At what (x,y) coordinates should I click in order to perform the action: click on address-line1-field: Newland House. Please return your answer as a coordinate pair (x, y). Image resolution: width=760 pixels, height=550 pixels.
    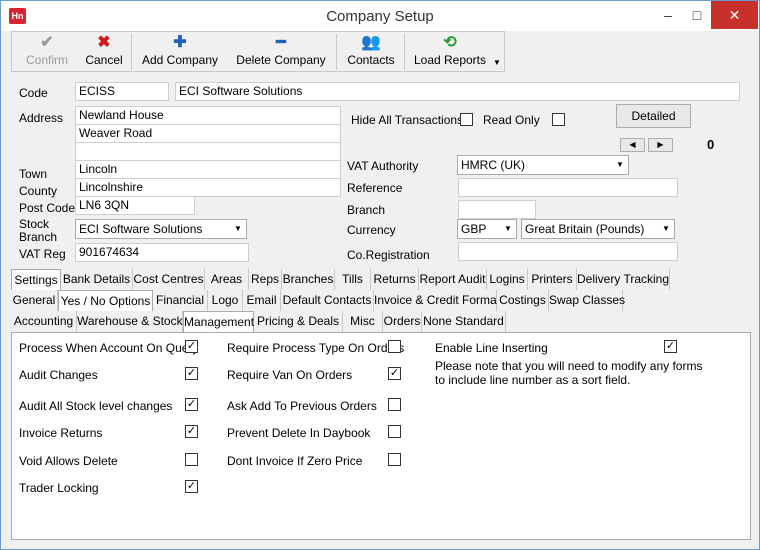
    Looking at the image, I should click on (208, 115).